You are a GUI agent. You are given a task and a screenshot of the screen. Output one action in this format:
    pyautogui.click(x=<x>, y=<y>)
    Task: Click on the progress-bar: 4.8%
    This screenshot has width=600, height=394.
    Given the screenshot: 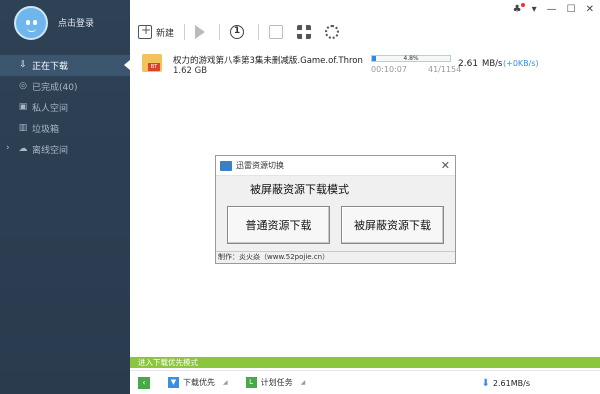 What is the action you would take?
    pyautogui.click(x=411, y=58)
    